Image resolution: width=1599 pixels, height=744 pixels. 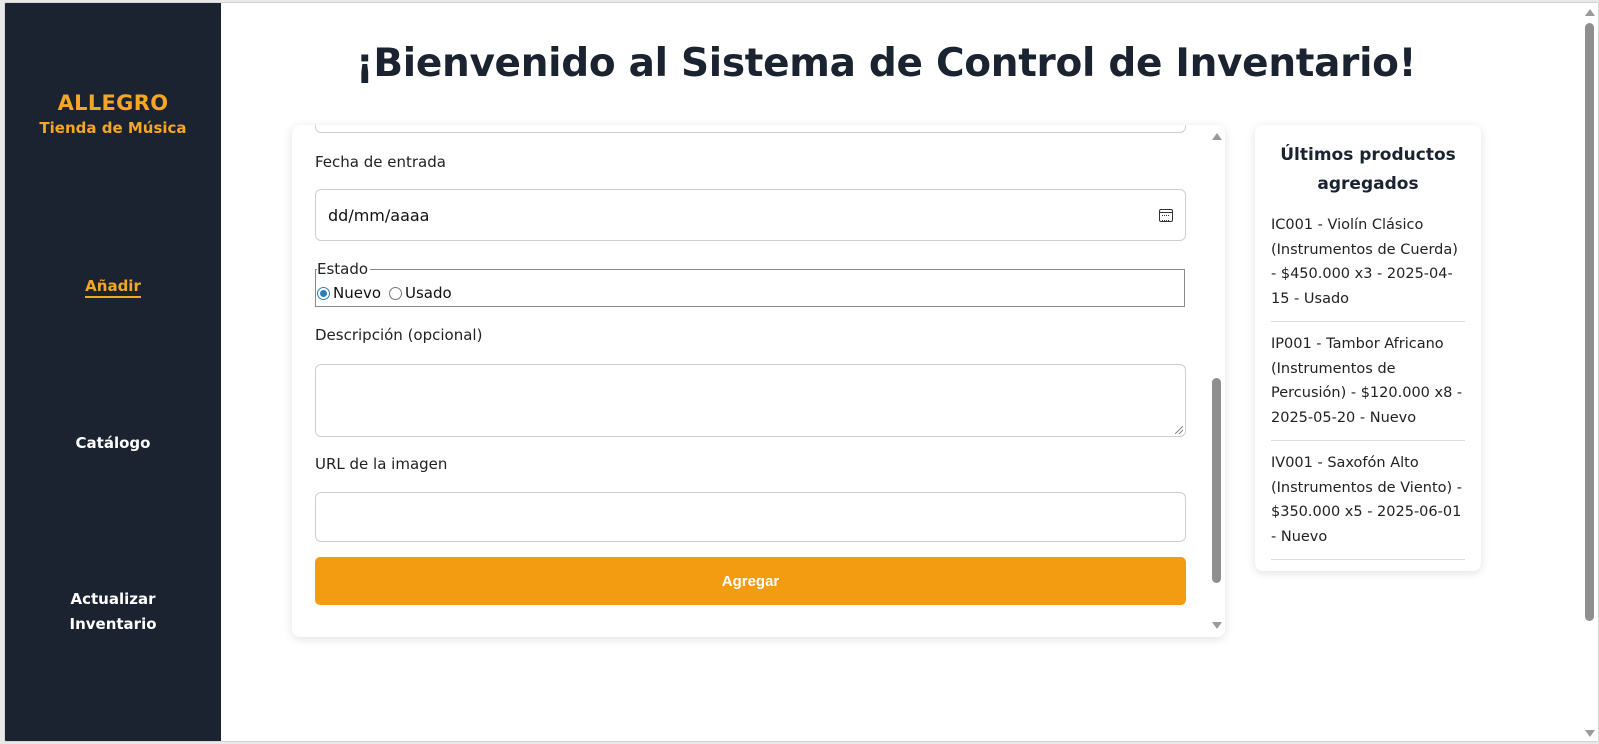 I want to click on state-fieldset: Estado Nuevo Usado, so click(x=750, y=283).